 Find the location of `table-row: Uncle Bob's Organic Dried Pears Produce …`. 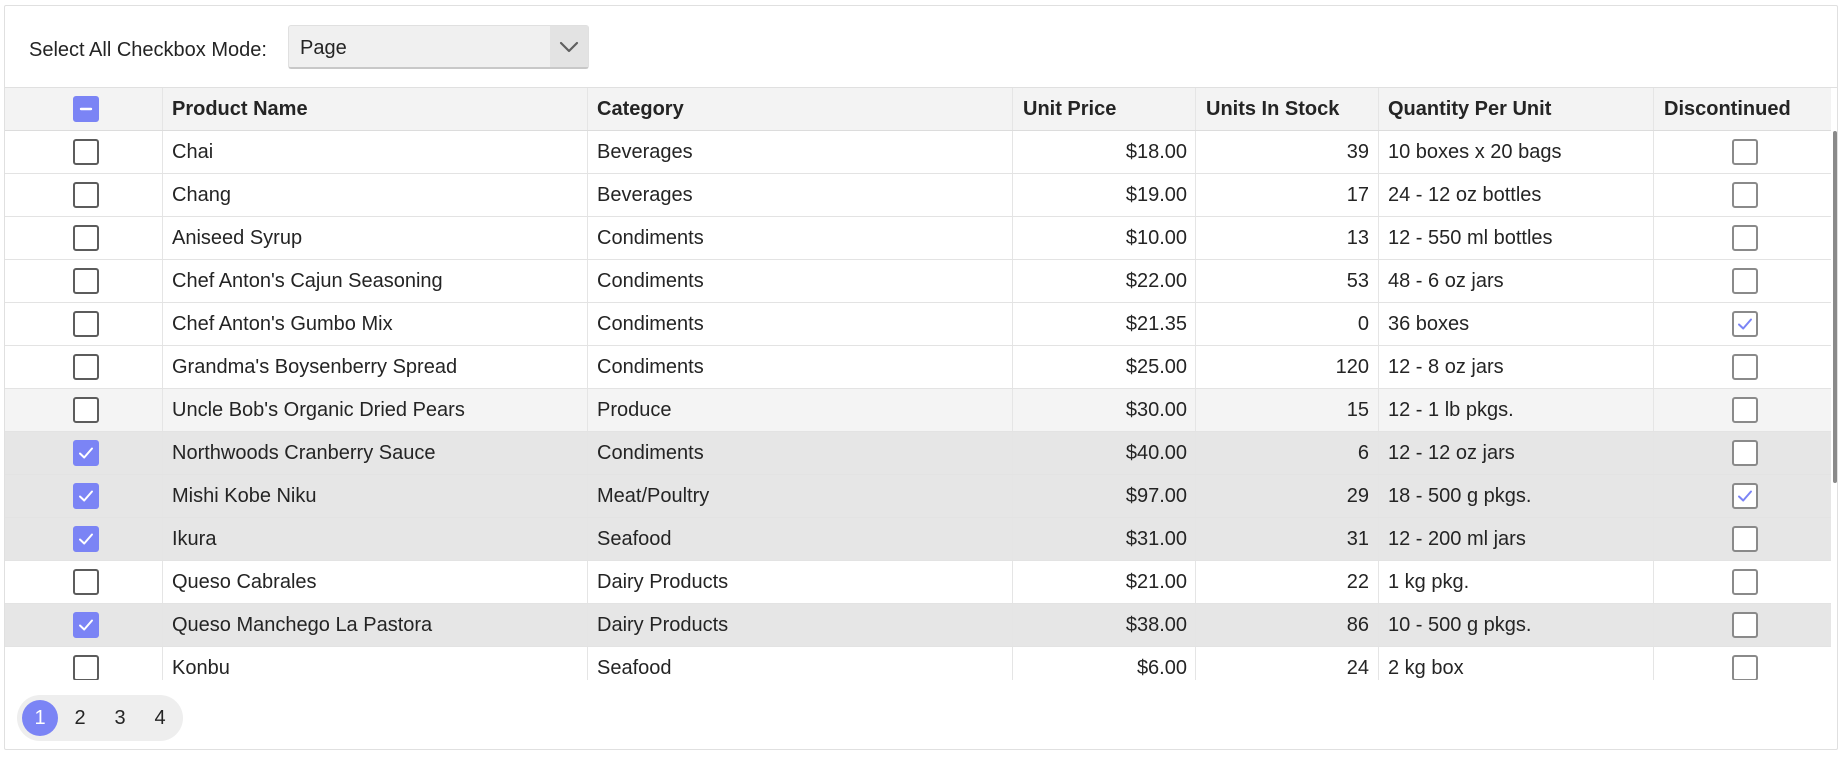

table-row: Uncle Bob's Organic Dried Pears Produce … is located at coordinates (918, 410).